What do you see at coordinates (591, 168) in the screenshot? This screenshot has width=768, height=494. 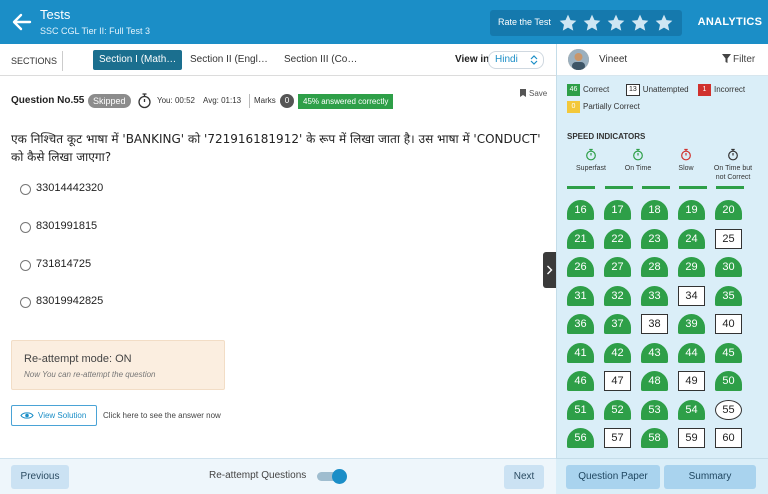 I see `speed-label: Superfast` at bounding box center [591, 168].